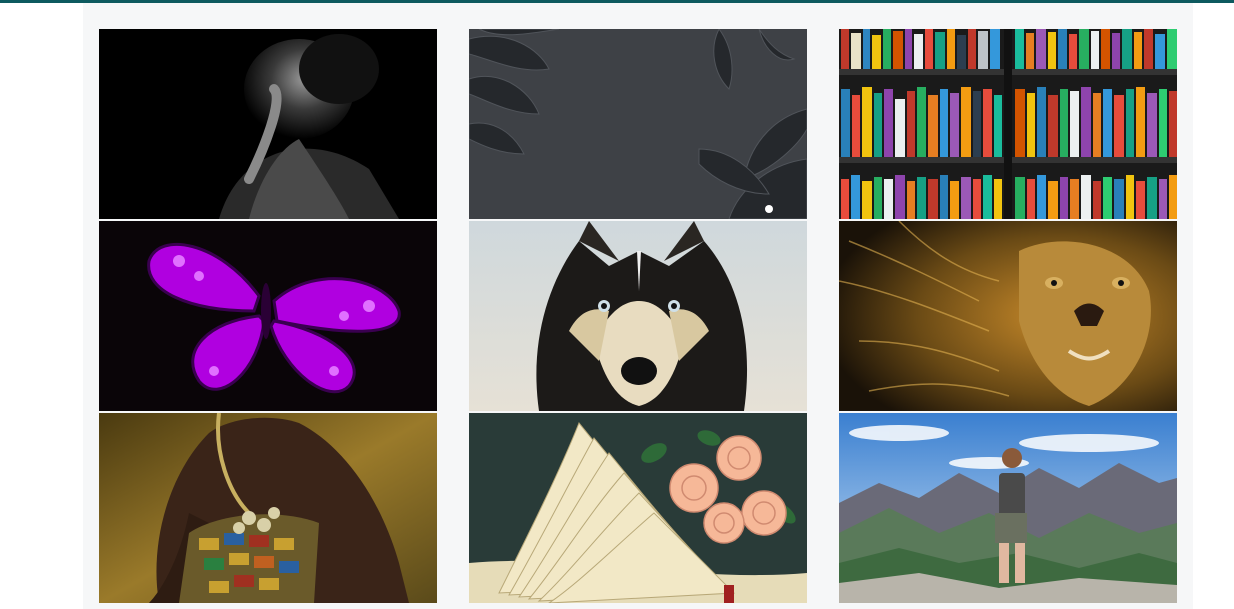 This screenshot has height=609, width=1234. I want to click on hiker-mountains-image, so click(1008, 508).